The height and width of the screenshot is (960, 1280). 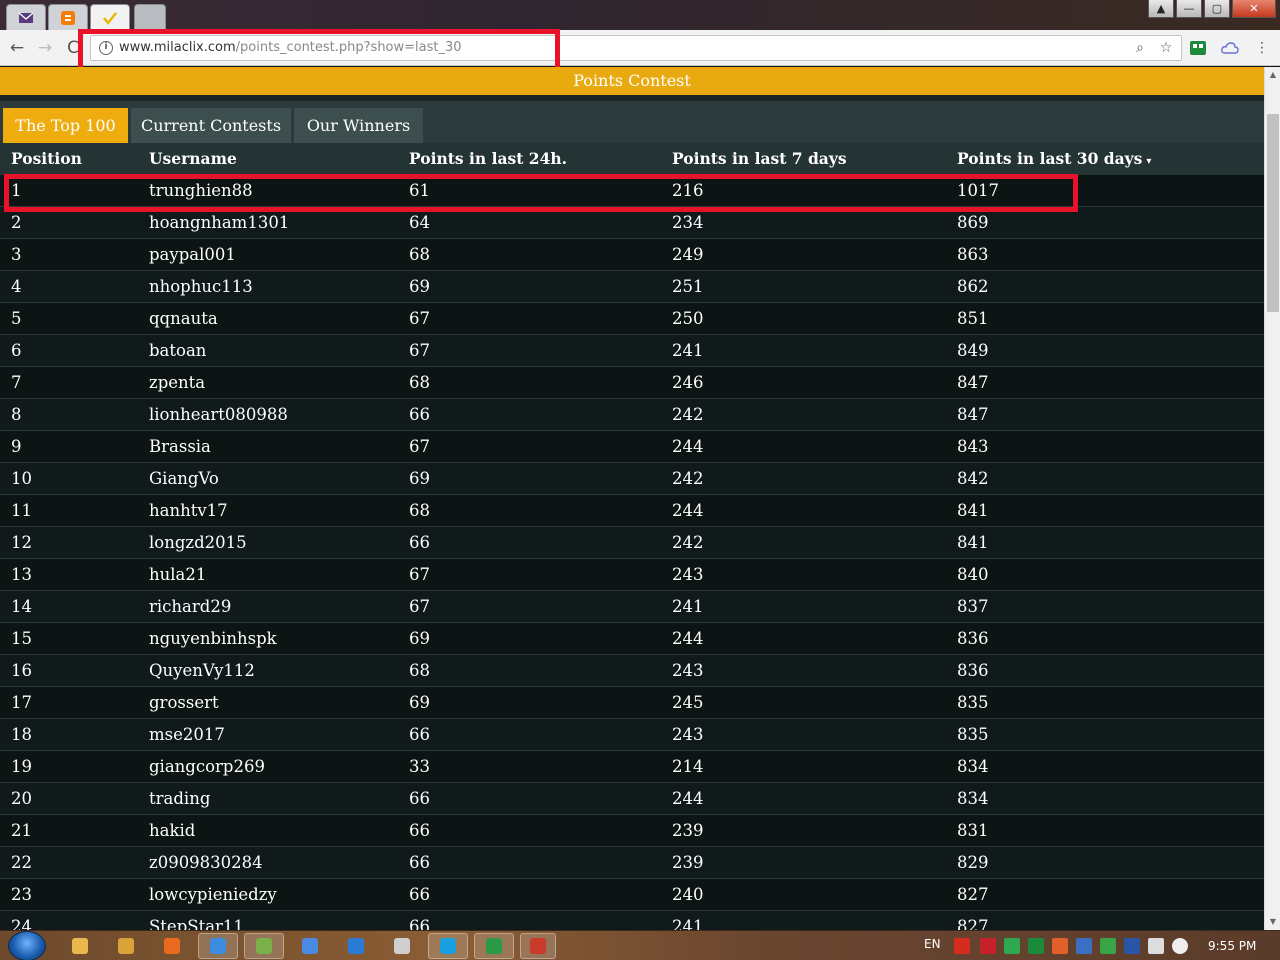 I want to click on menu-icon: ⋮, so click(x=1262, y=48).